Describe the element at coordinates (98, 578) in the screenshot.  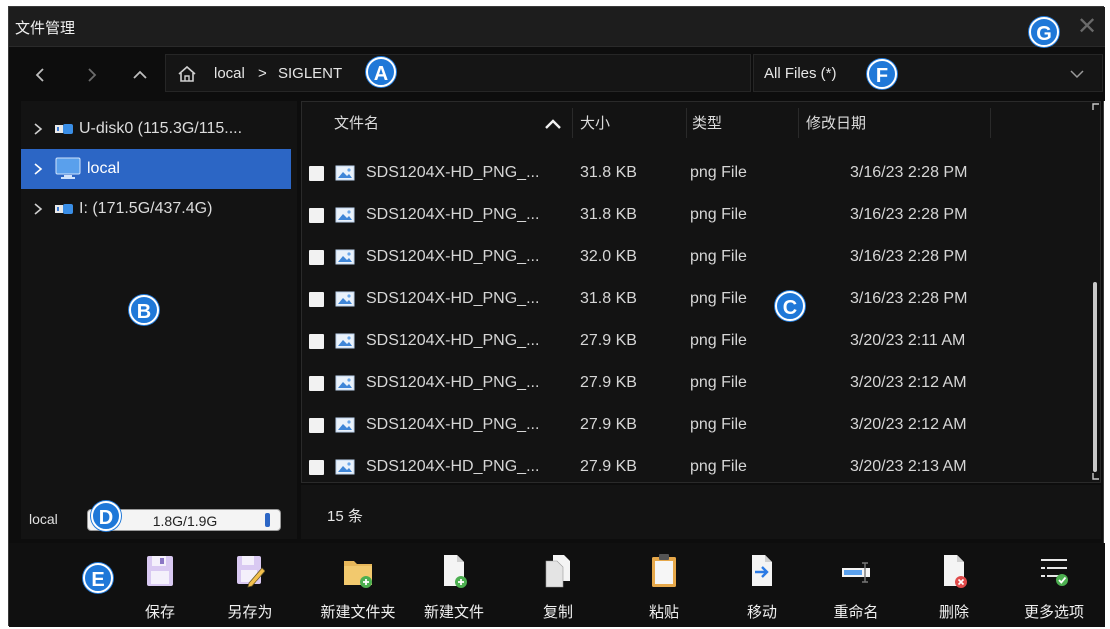
I see `callout-badge-e: E` at that location.